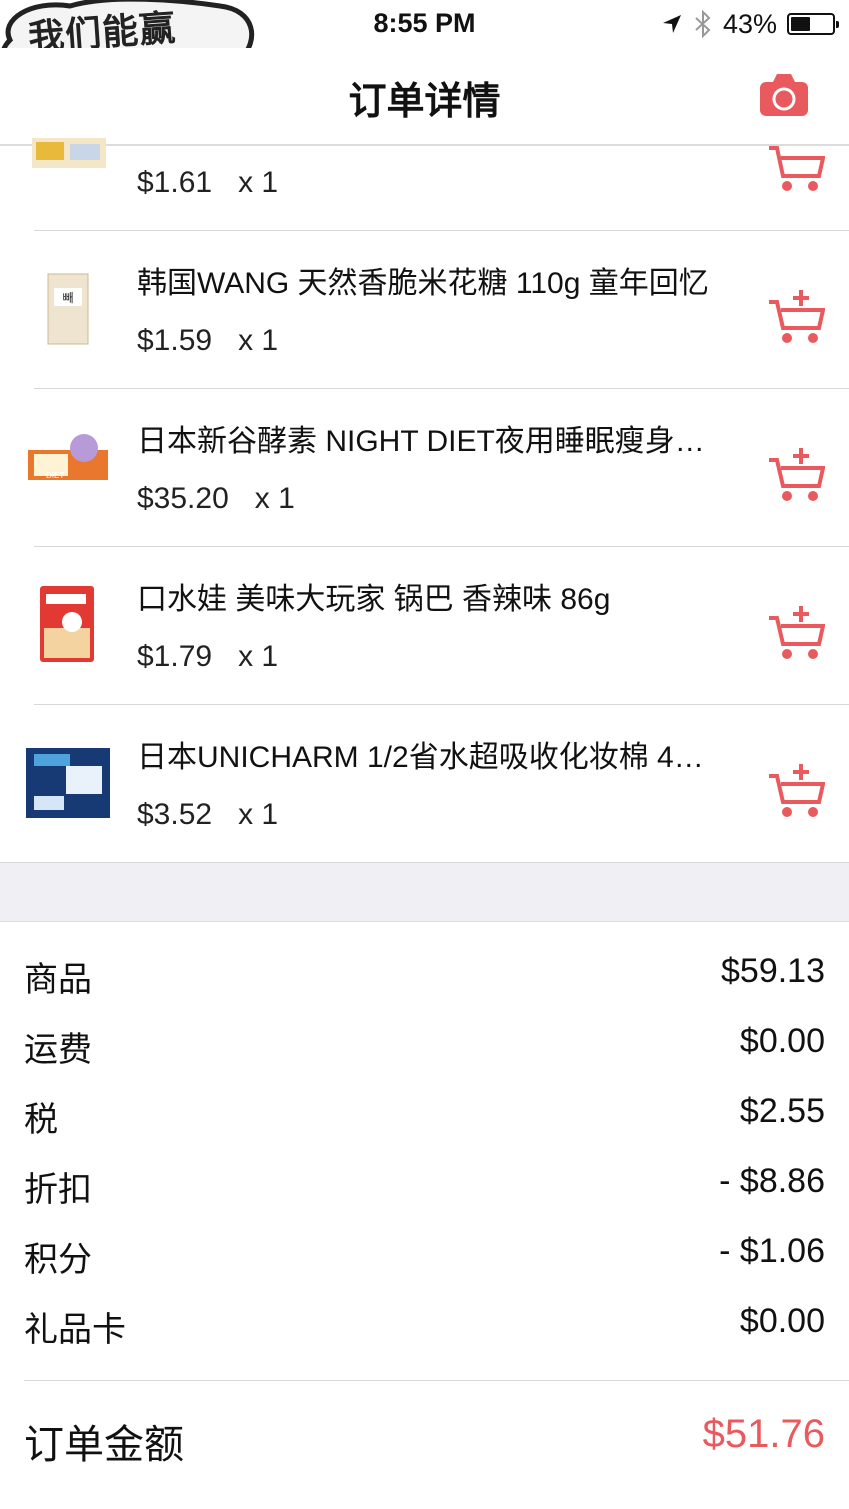 The width and height of the screenshot is (849, 1509). What do you see at coordinates (782, 1111) in the screenshot?
I see `summary-value: $2.55` at bounding box center [782, 1111].